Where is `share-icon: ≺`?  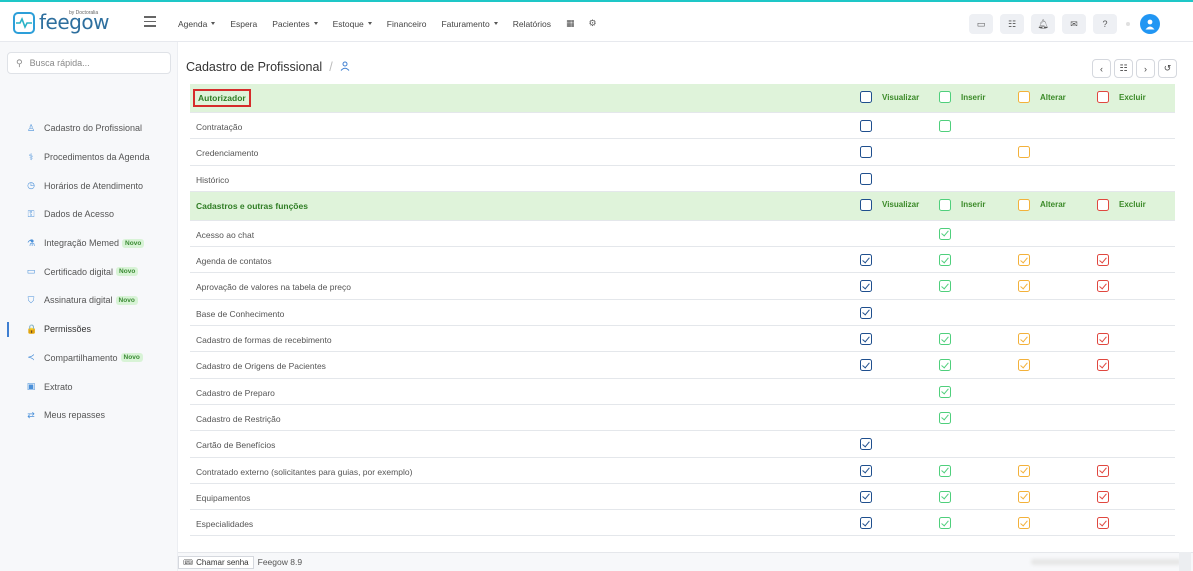
share-icon: ≺ is located at coordinates (31, 357).